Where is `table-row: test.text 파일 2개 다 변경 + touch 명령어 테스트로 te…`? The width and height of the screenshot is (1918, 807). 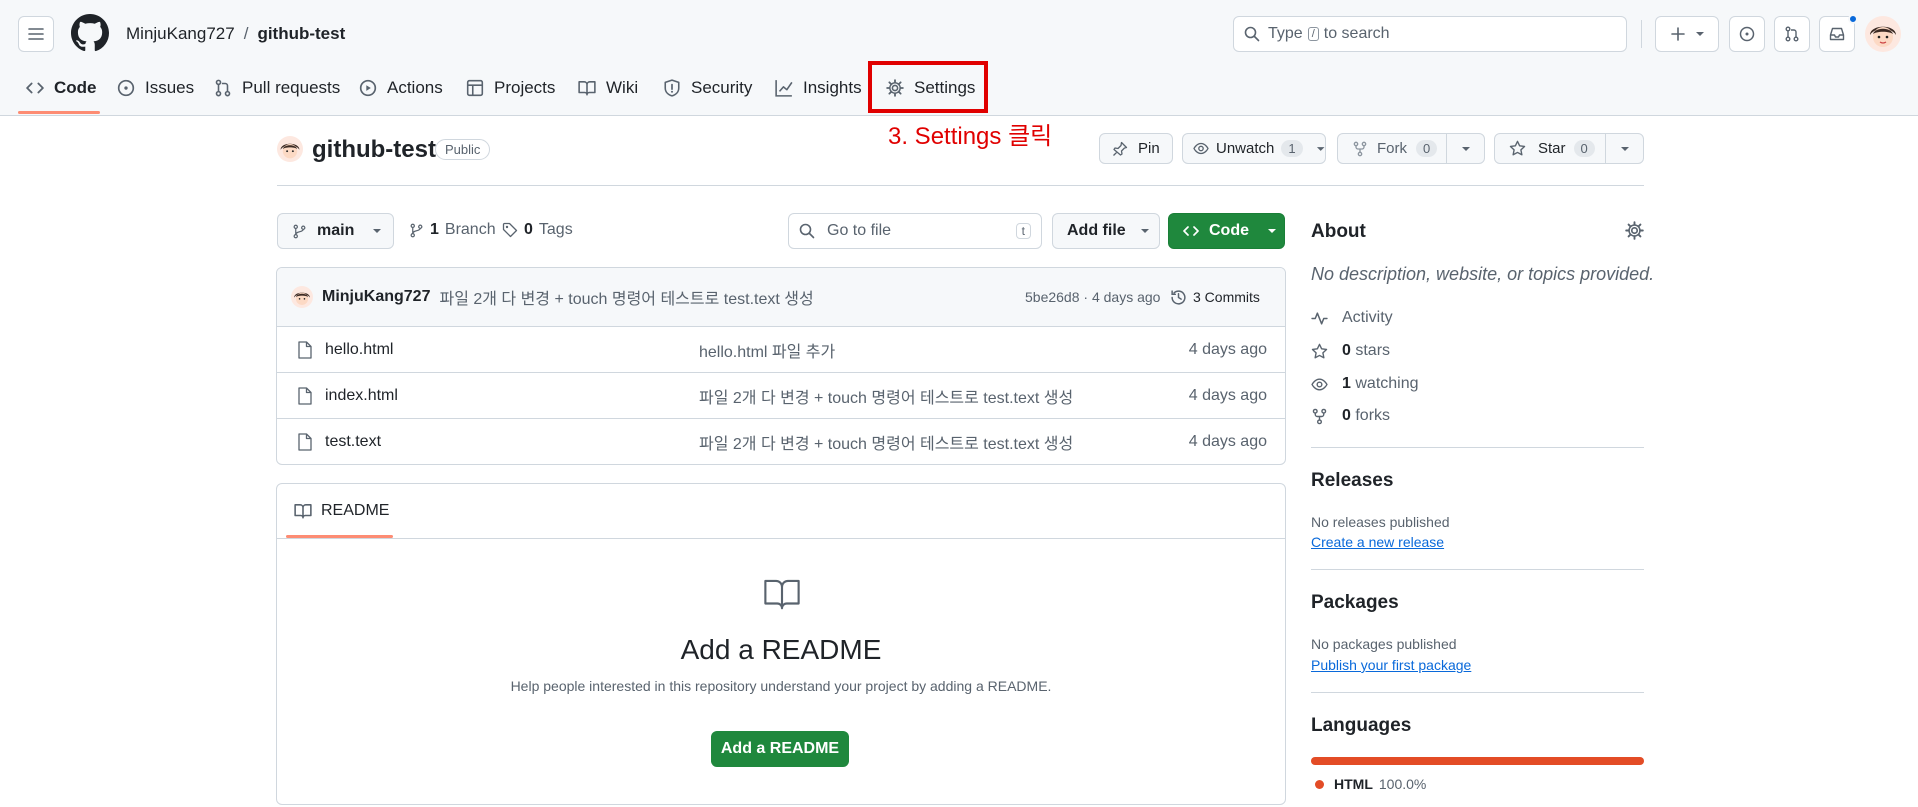 table-row: test.text 파일 2개 다 변경 + touch 명령어 테스트로 te… is located at coordinates (781, 441).